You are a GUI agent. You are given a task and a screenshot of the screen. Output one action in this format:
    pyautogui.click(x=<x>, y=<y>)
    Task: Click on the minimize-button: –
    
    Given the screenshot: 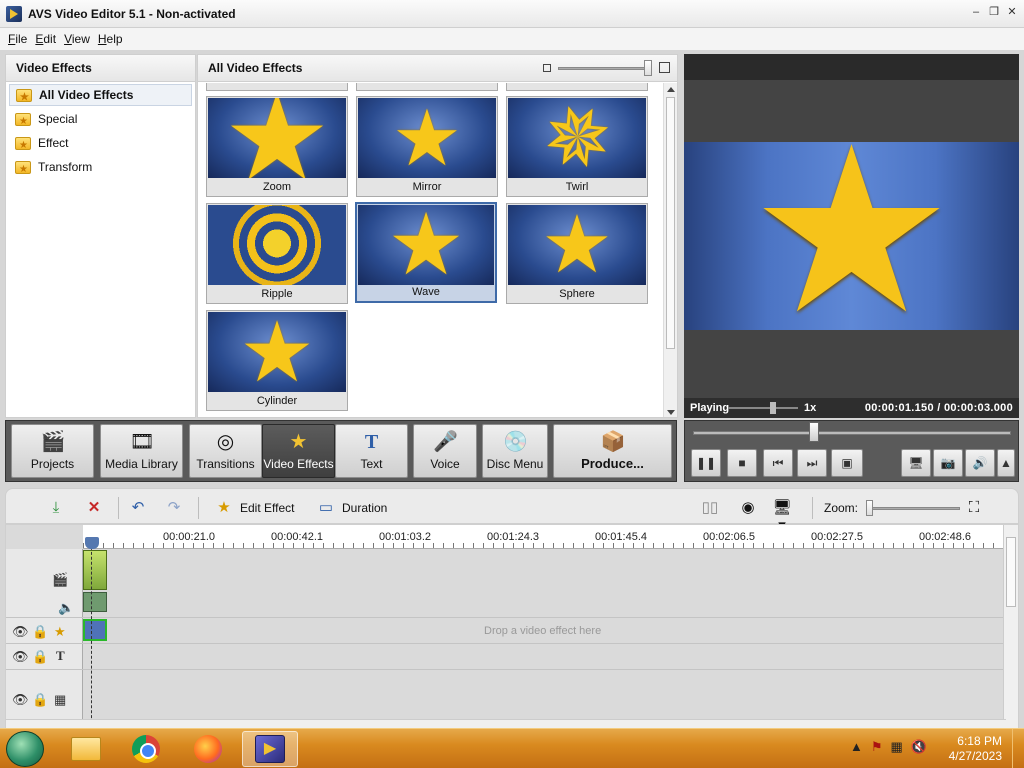 What is the action you would take?
    pyautogui.click(x=976, y=12)
    